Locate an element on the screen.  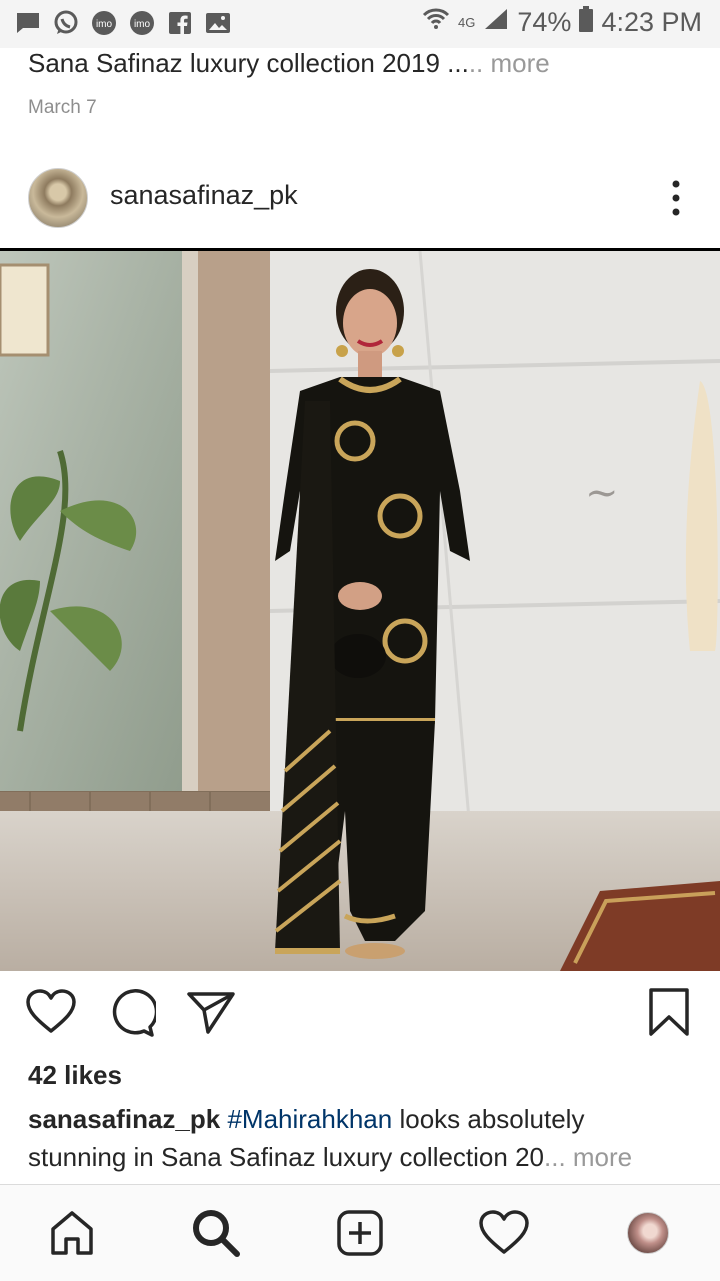
previous-post-date: March 7 is located at coordinates (62, 107).